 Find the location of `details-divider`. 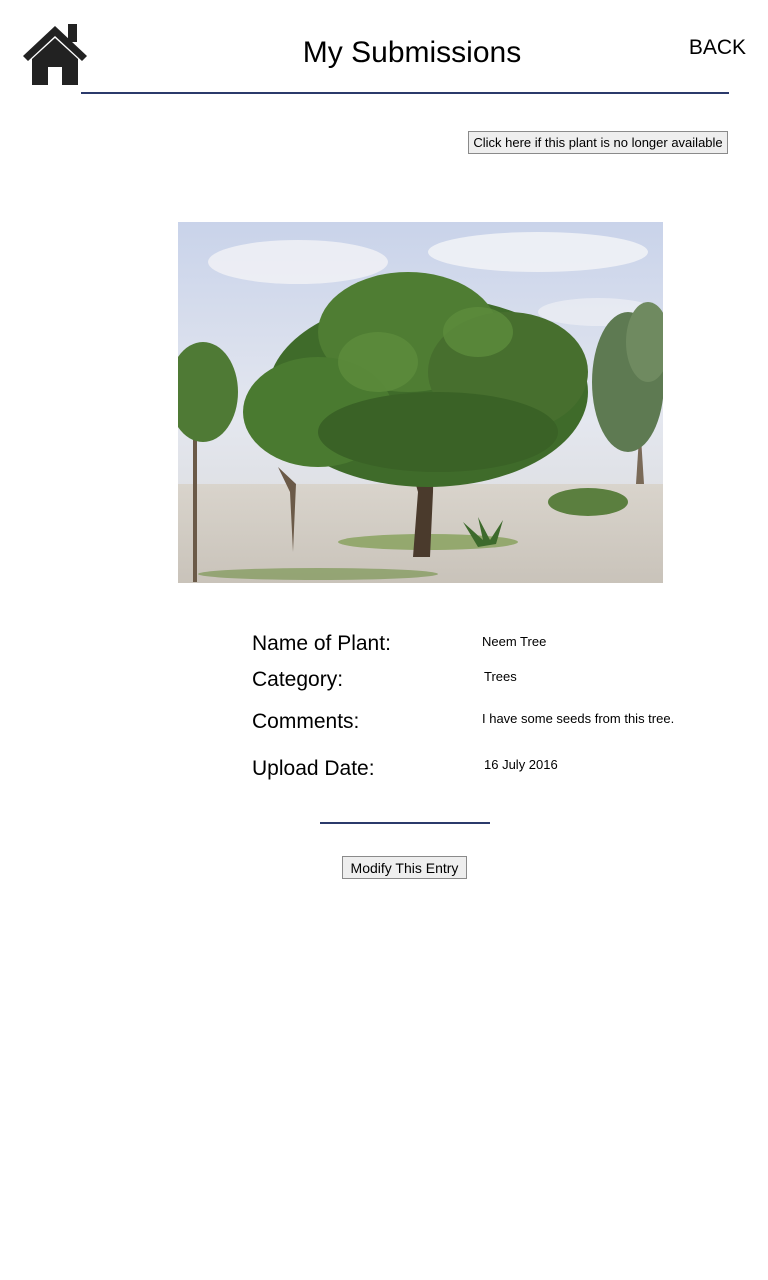

details-divider is located at coordinates (405, 823).